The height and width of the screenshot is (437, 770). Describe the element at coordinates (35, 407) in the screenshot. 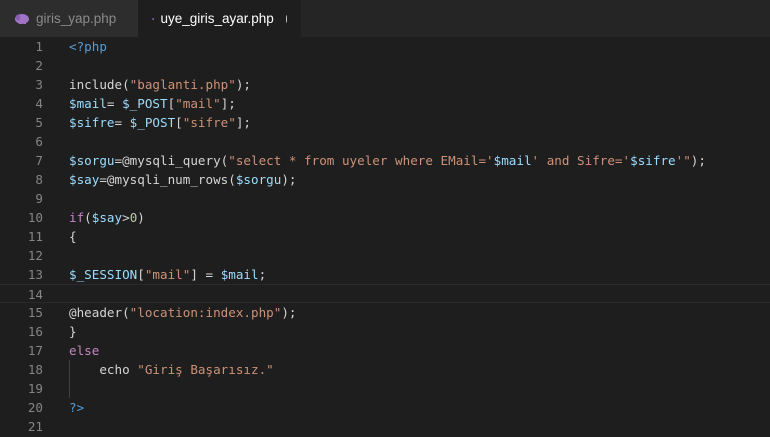

I see `line-number: 20` at that location.